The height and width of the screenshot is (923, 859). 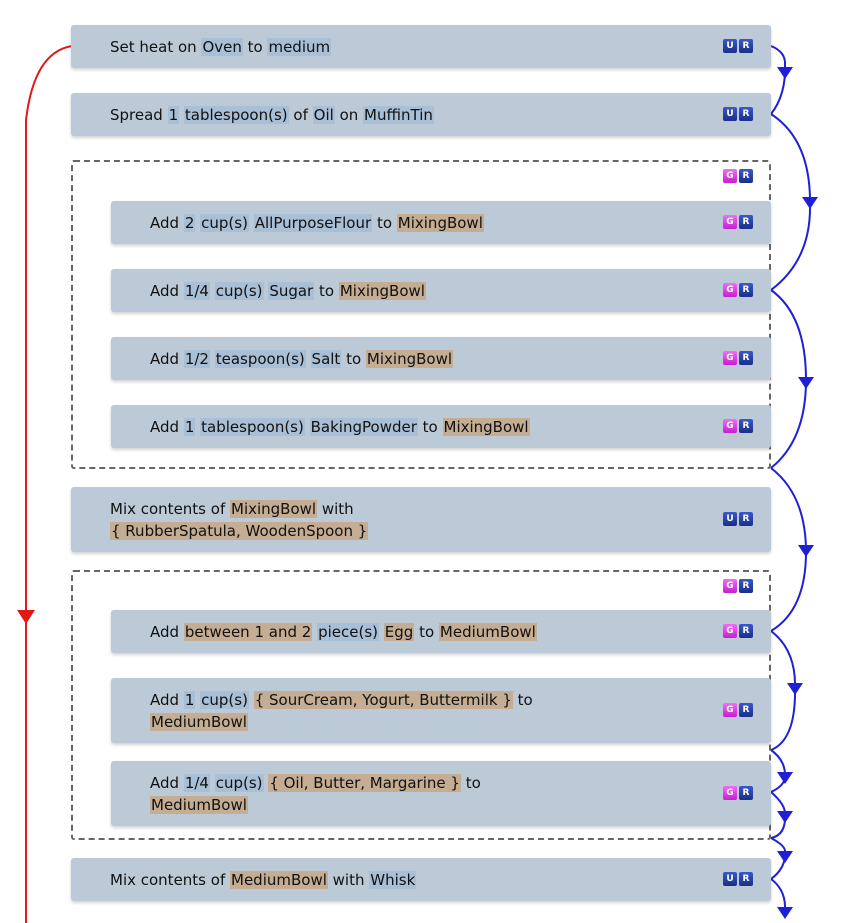 I want to click on ingredient-set-token: { SourCream, Yogurt, Buttermilk }, so click(x=383, y=699).